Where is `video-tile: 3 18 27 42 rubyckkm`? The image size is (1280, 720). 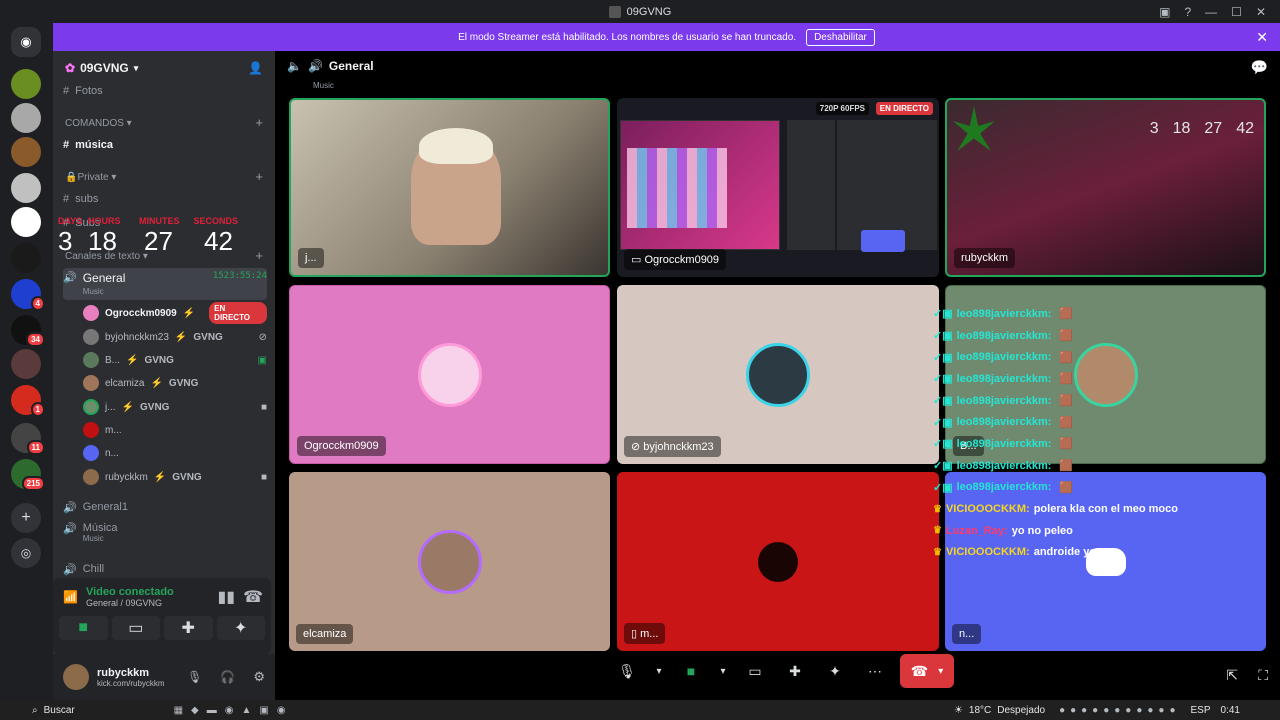
video-tile: 3 18 27 42 rubyckkm is located at coordinates (1105, 187).